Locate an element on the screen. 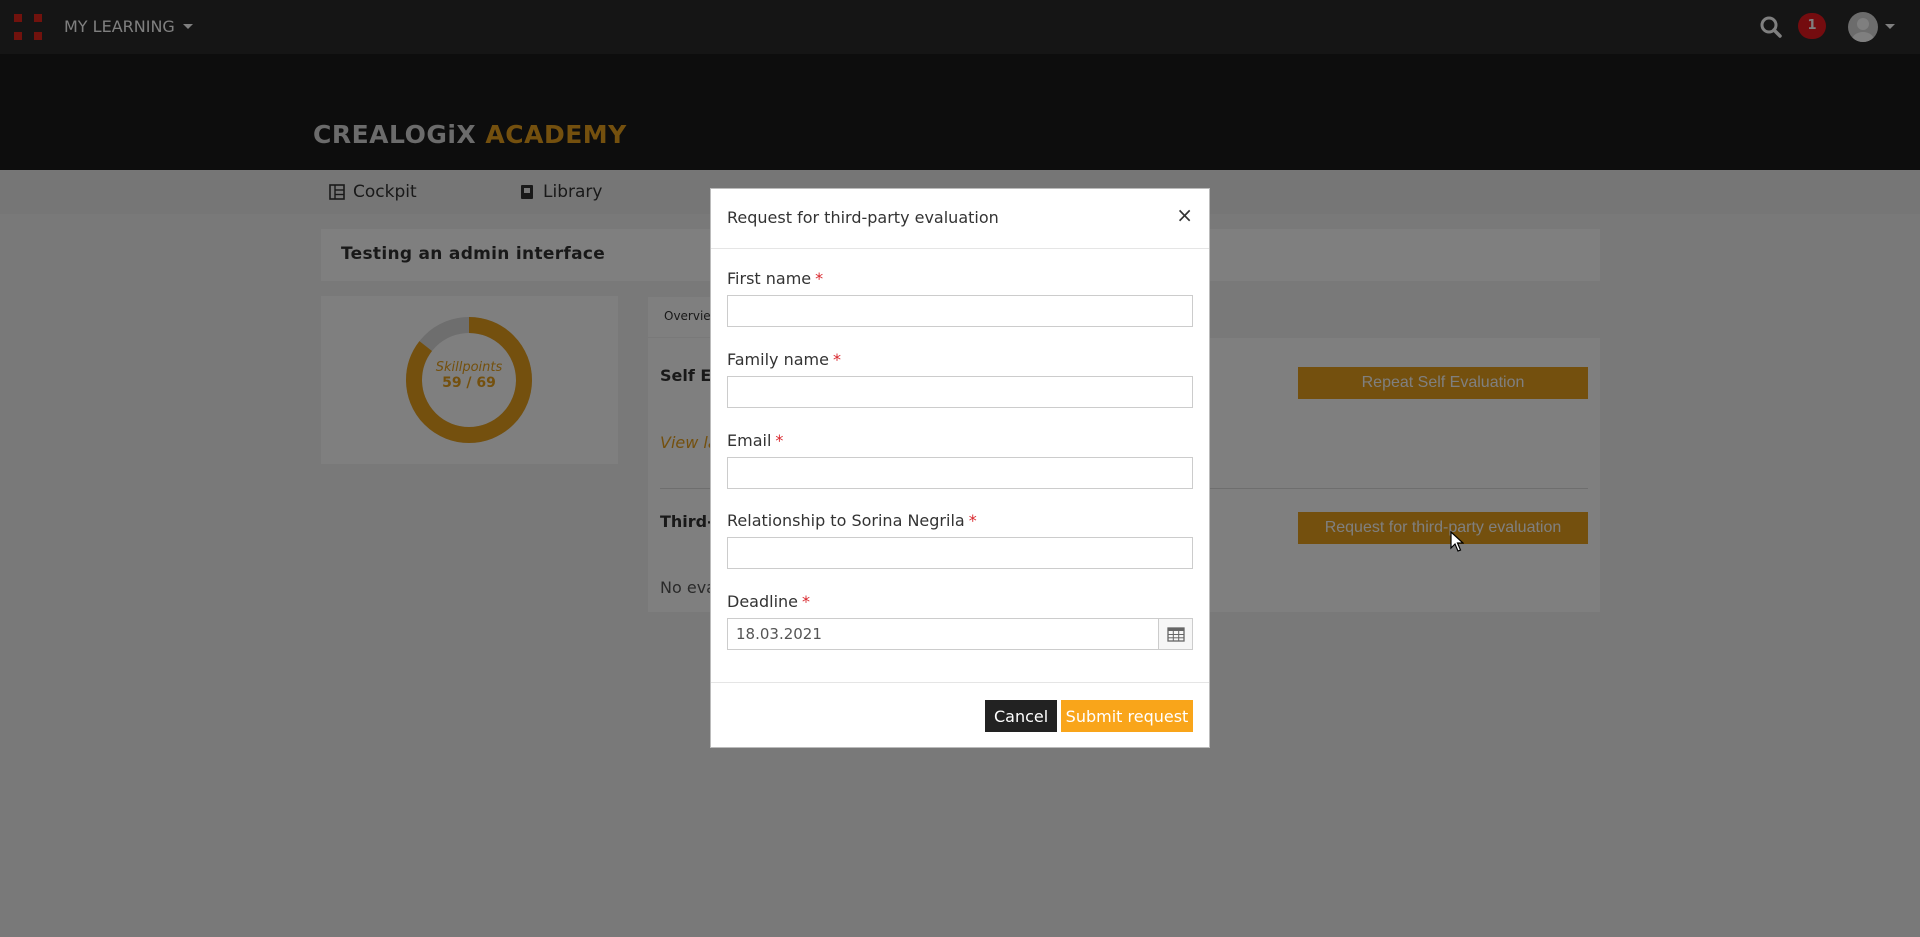 This screenshot has width=1920, height=937. deadline-label-text: Deadline is located at coordinates (762, 601).